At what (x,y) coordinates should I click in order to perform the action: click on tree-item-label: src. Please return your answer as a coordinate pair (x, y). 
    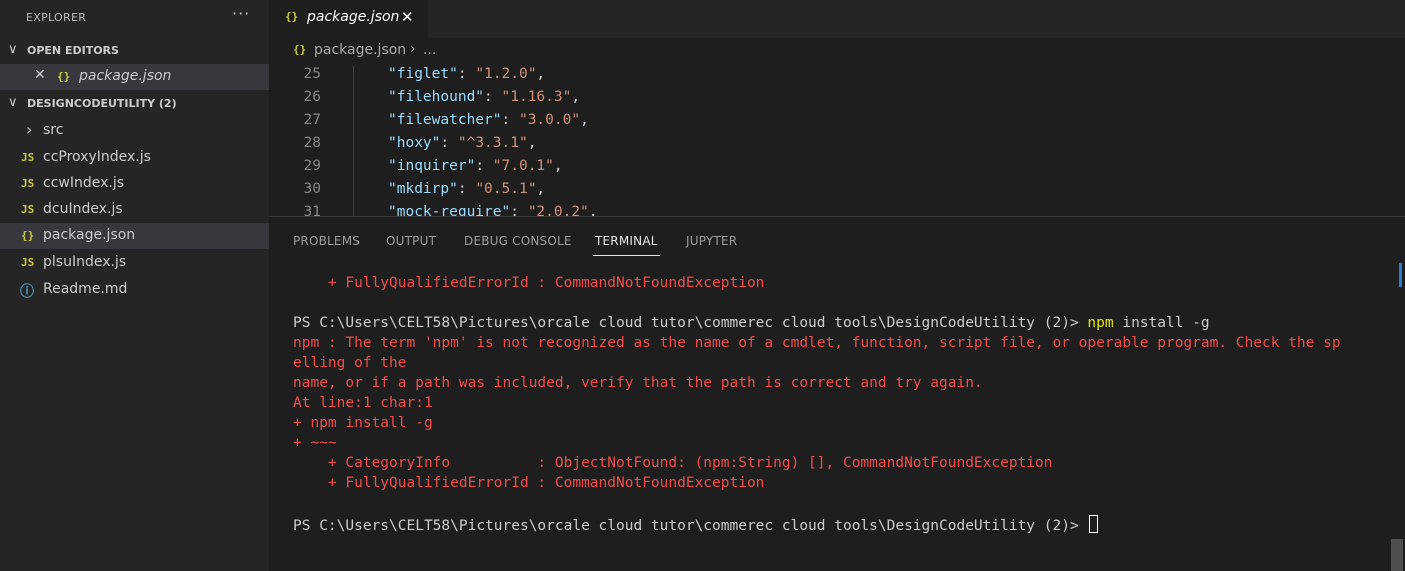
    Looking at the image, I should click on (53, 130).